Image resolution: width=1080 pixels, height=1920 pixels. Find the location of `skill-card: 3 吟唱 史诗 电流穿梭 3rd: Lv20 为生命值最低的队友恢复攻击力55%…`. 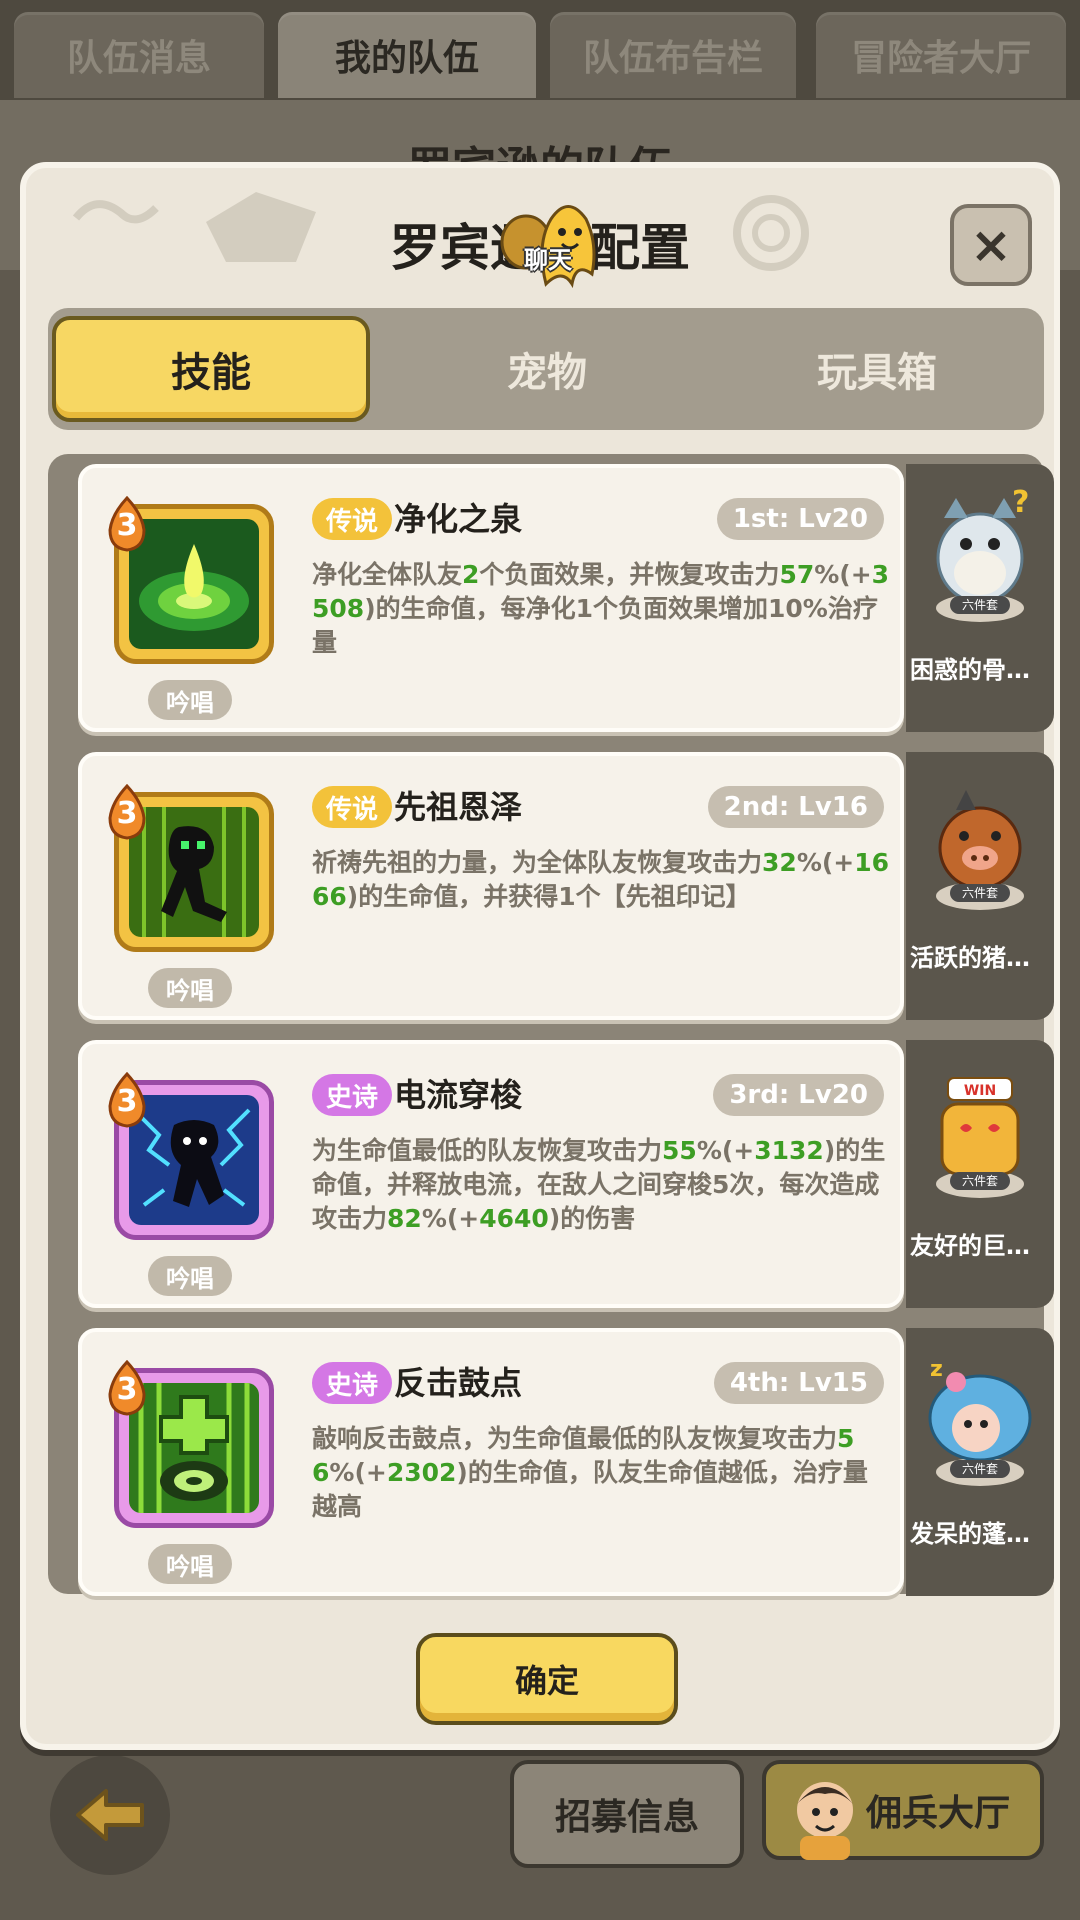

skill-card: 3 吟唱 史诗 电流穿梭 3rd: Lv20 为生命值最低的队友恢复攻击力55%… is located at coordinates (491, 1174).